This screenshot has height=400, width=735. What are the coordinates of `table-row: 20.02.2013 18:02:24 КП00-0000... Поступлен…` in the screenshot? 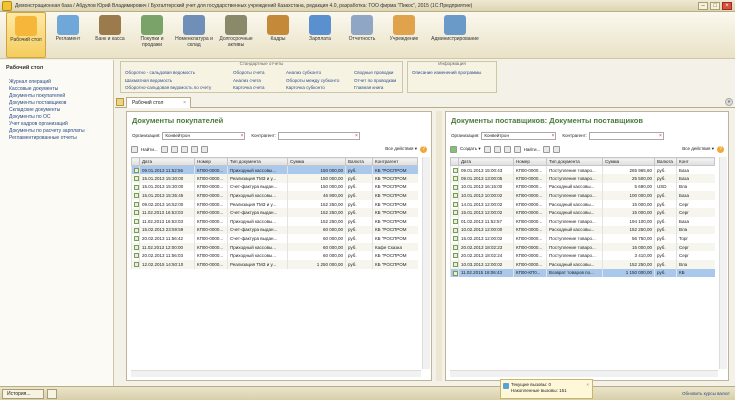 It's located at (582, 256).